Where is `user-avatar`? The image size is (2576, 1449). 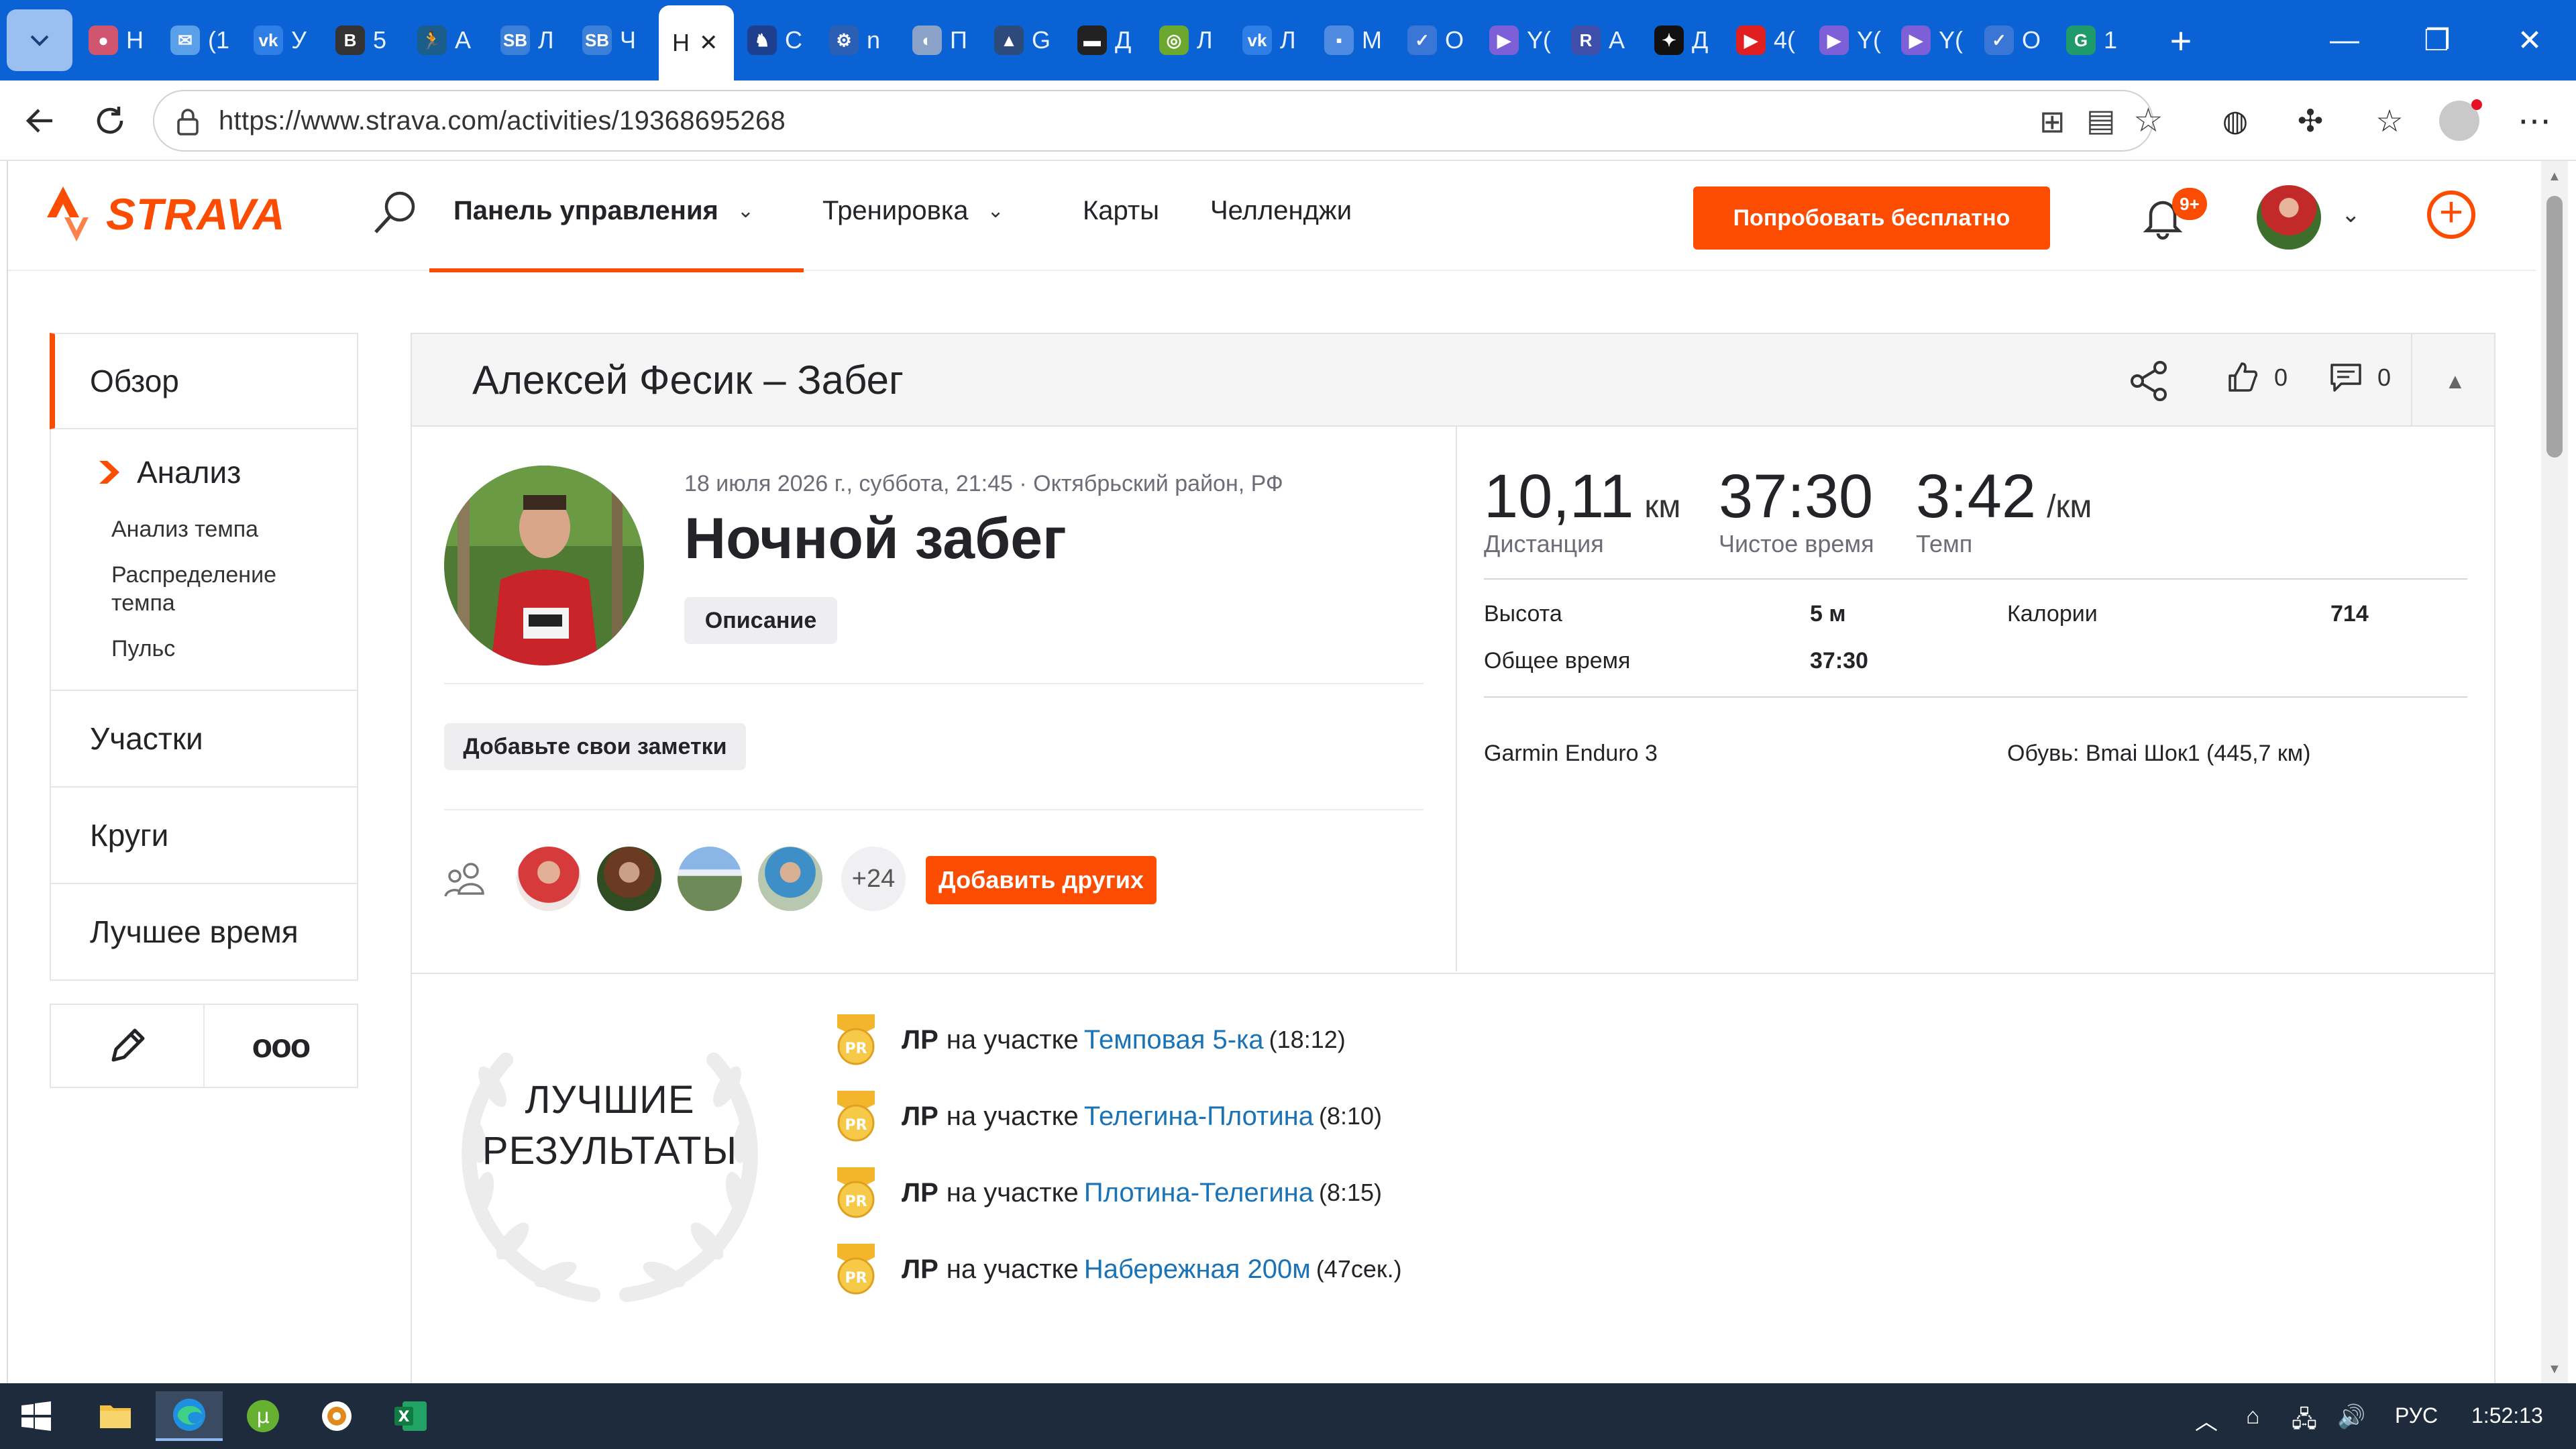
user-avatar is located at coordinates (2289, 217).